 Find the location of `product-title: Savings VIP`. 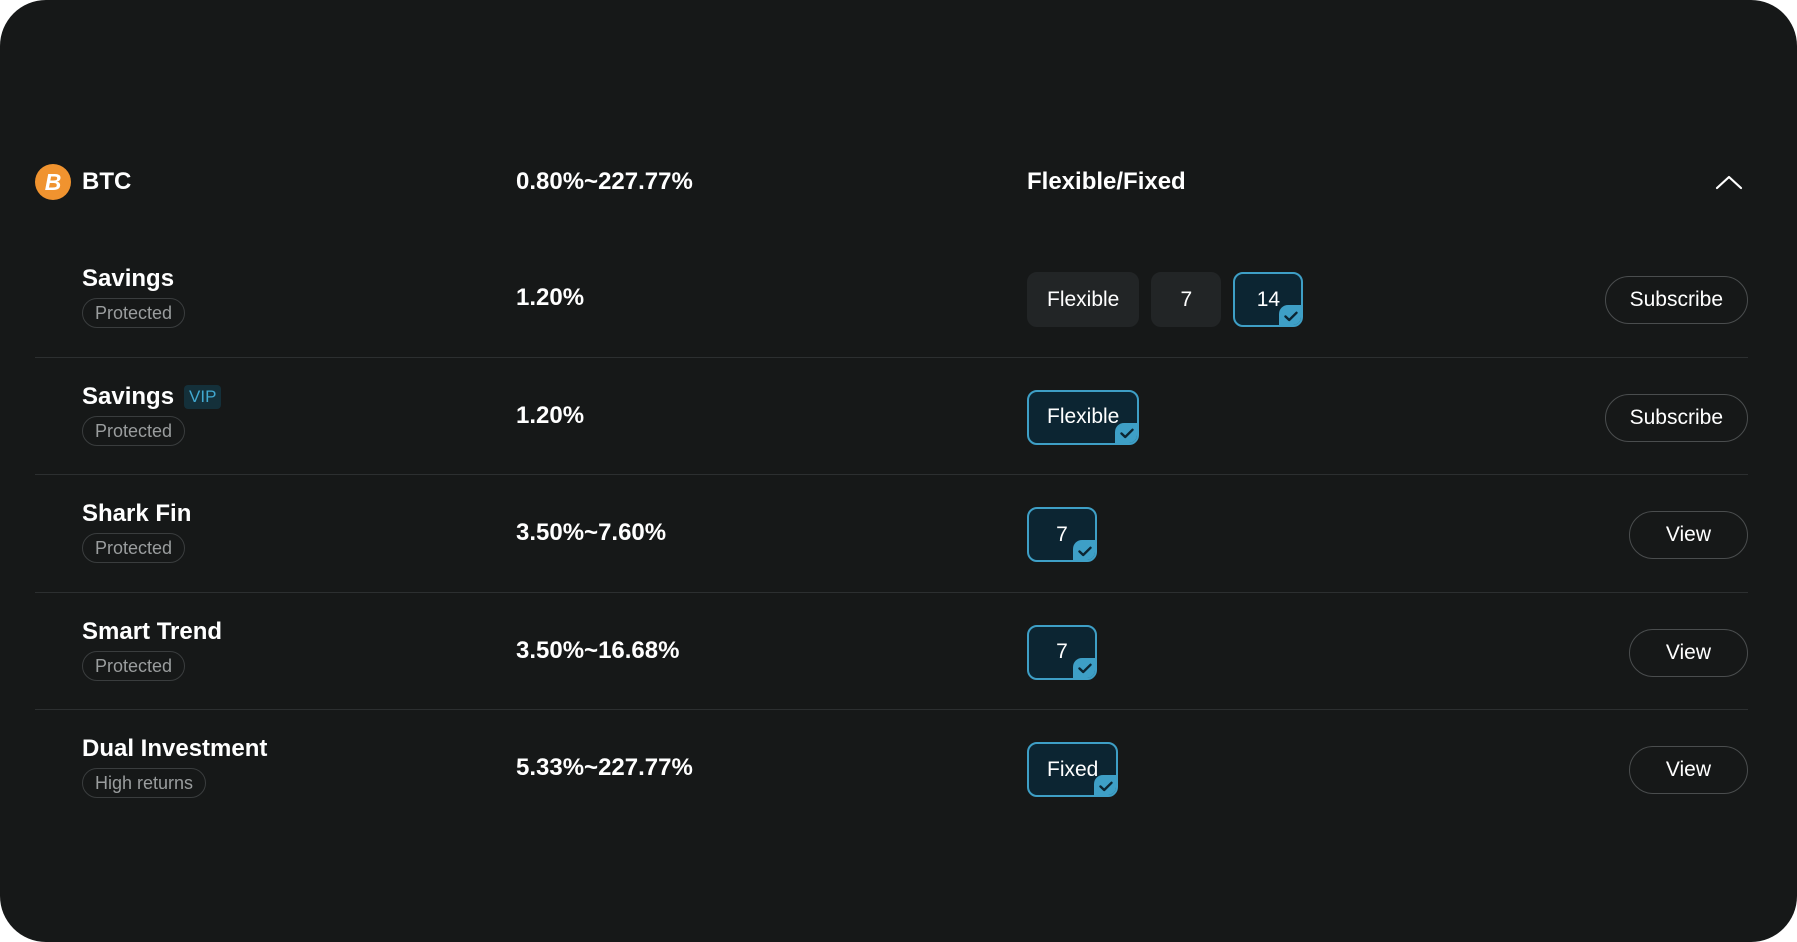

product-title: Savings VIP is located at coordinates (152, 396).